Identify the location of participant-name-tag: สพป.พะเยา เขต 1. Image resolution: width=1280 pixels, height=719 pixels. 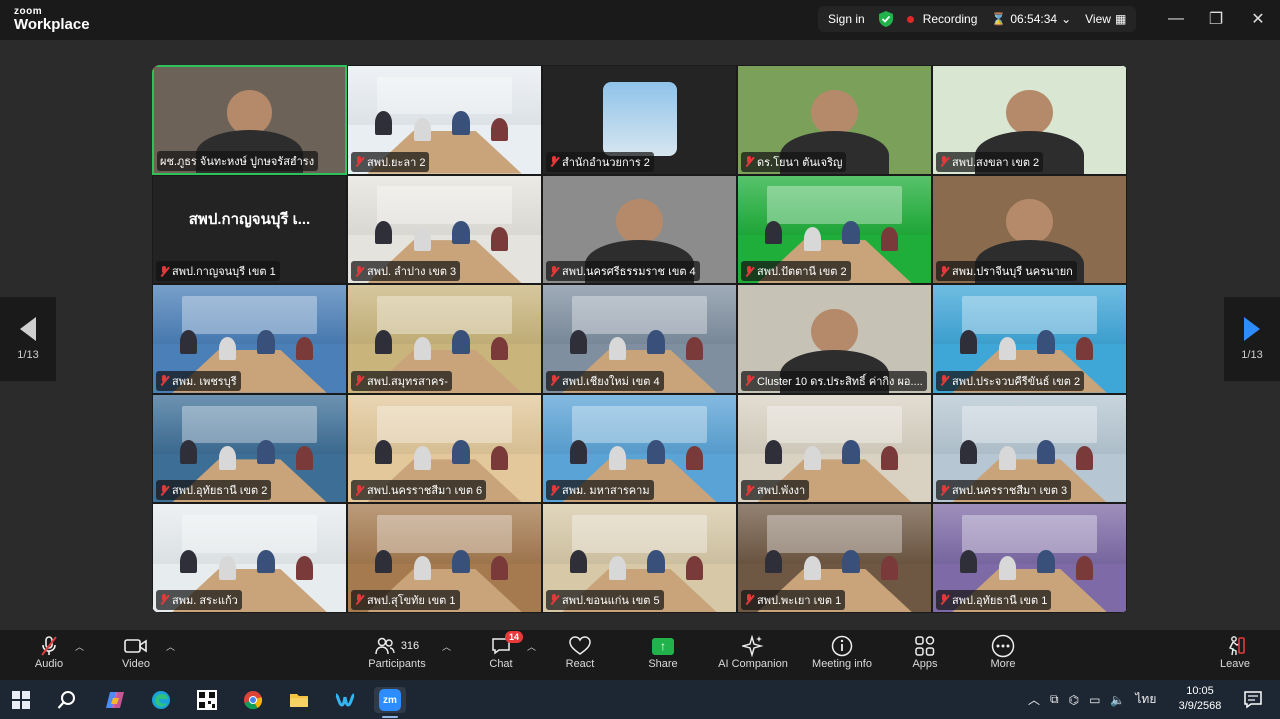
(793, 599).